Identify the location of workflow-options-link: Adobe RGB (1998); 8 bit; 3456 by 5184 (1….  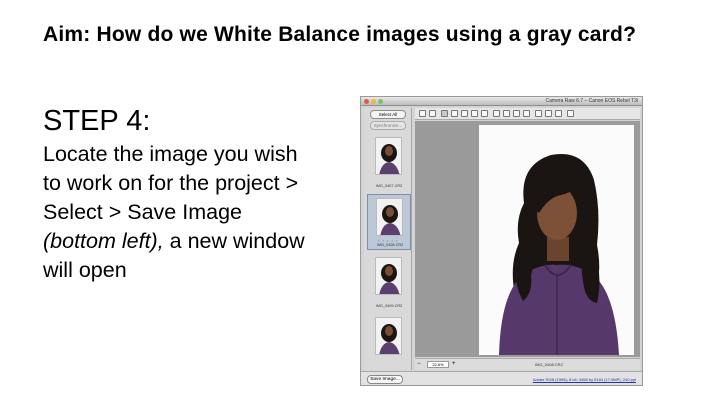
(584, 380).